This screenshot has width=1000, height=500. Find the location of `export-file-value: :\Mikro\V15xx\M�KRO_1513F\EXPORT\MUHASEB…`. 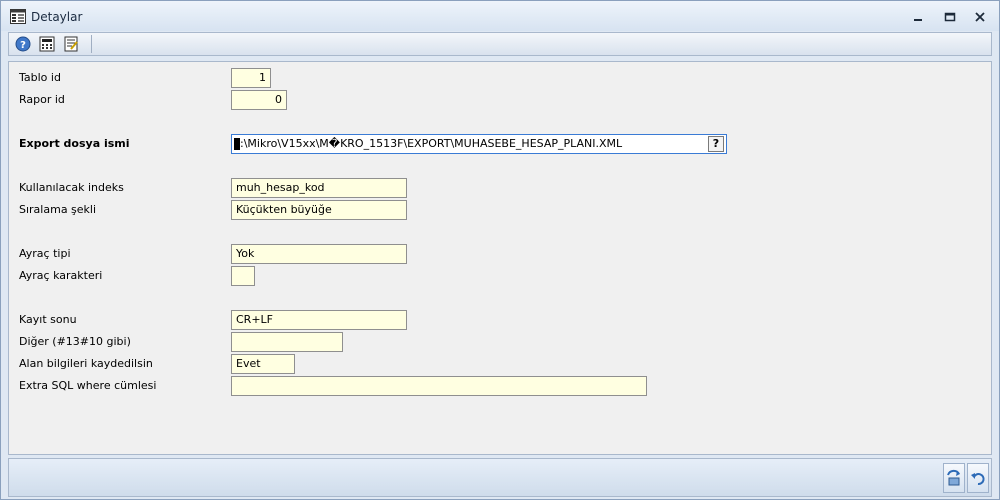

export-file-value: :\Mikro\V15xx\M�KRO_1513F\EXPORT\MUHASEB… is located at coordinates (431, 143).